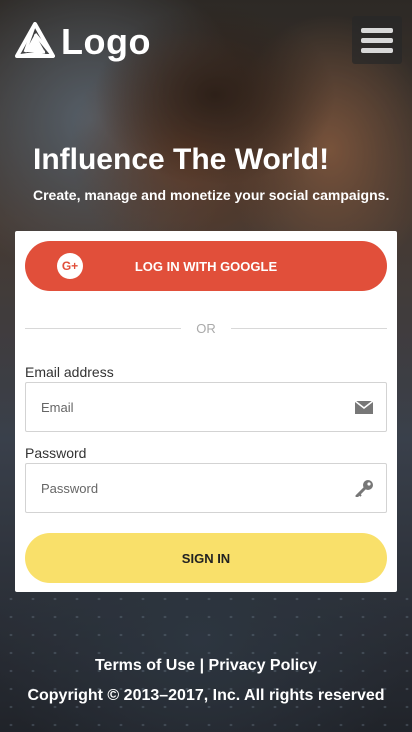  What do you see at coordinates (186, 407) in the screenshot?
I see `email-input` at bounding box center [186, 407].